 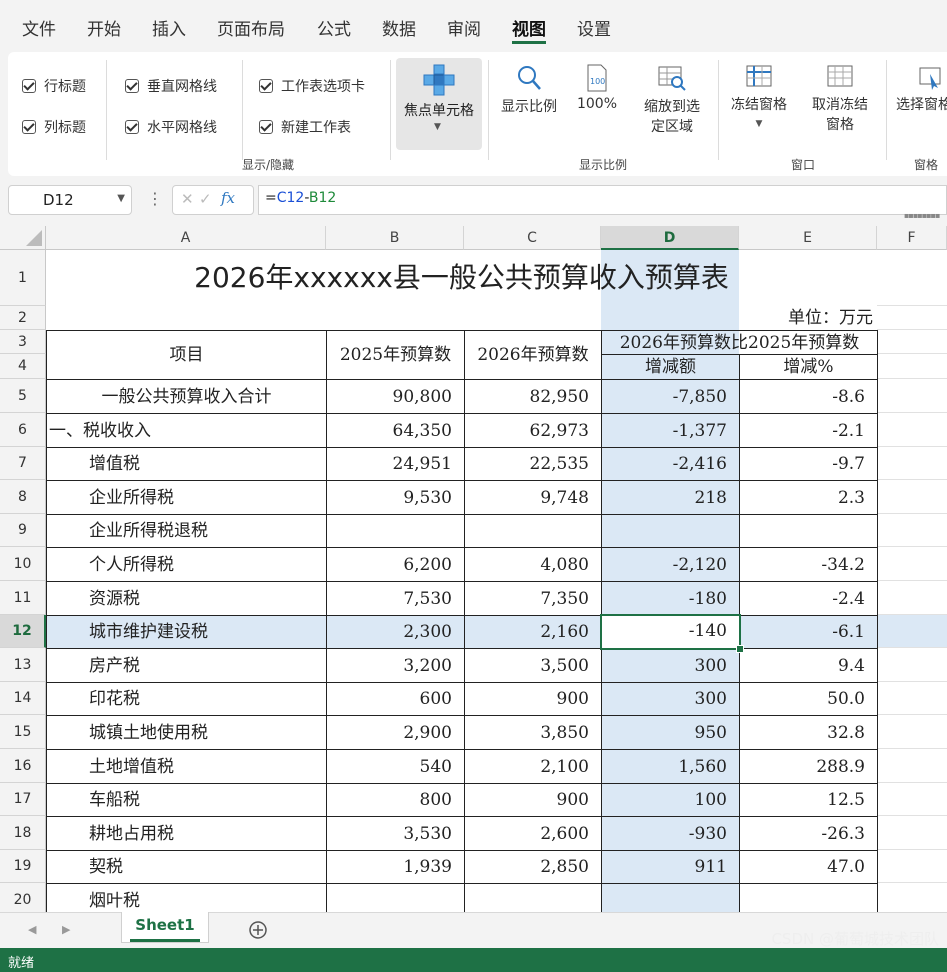 I want to click on row-header-8: 8, so click(x=23, y=497).